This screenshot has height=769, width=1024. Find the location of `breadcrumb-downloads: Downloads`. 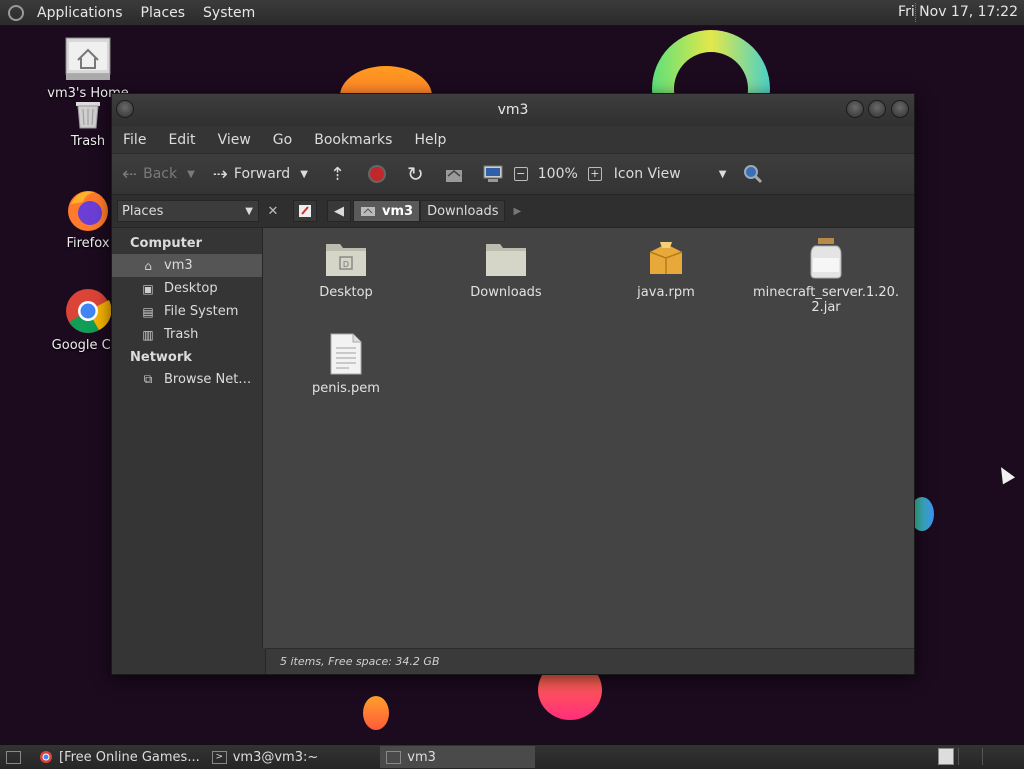

breadcrumb-downloads: Downloads is located at coordinates (463, 211).